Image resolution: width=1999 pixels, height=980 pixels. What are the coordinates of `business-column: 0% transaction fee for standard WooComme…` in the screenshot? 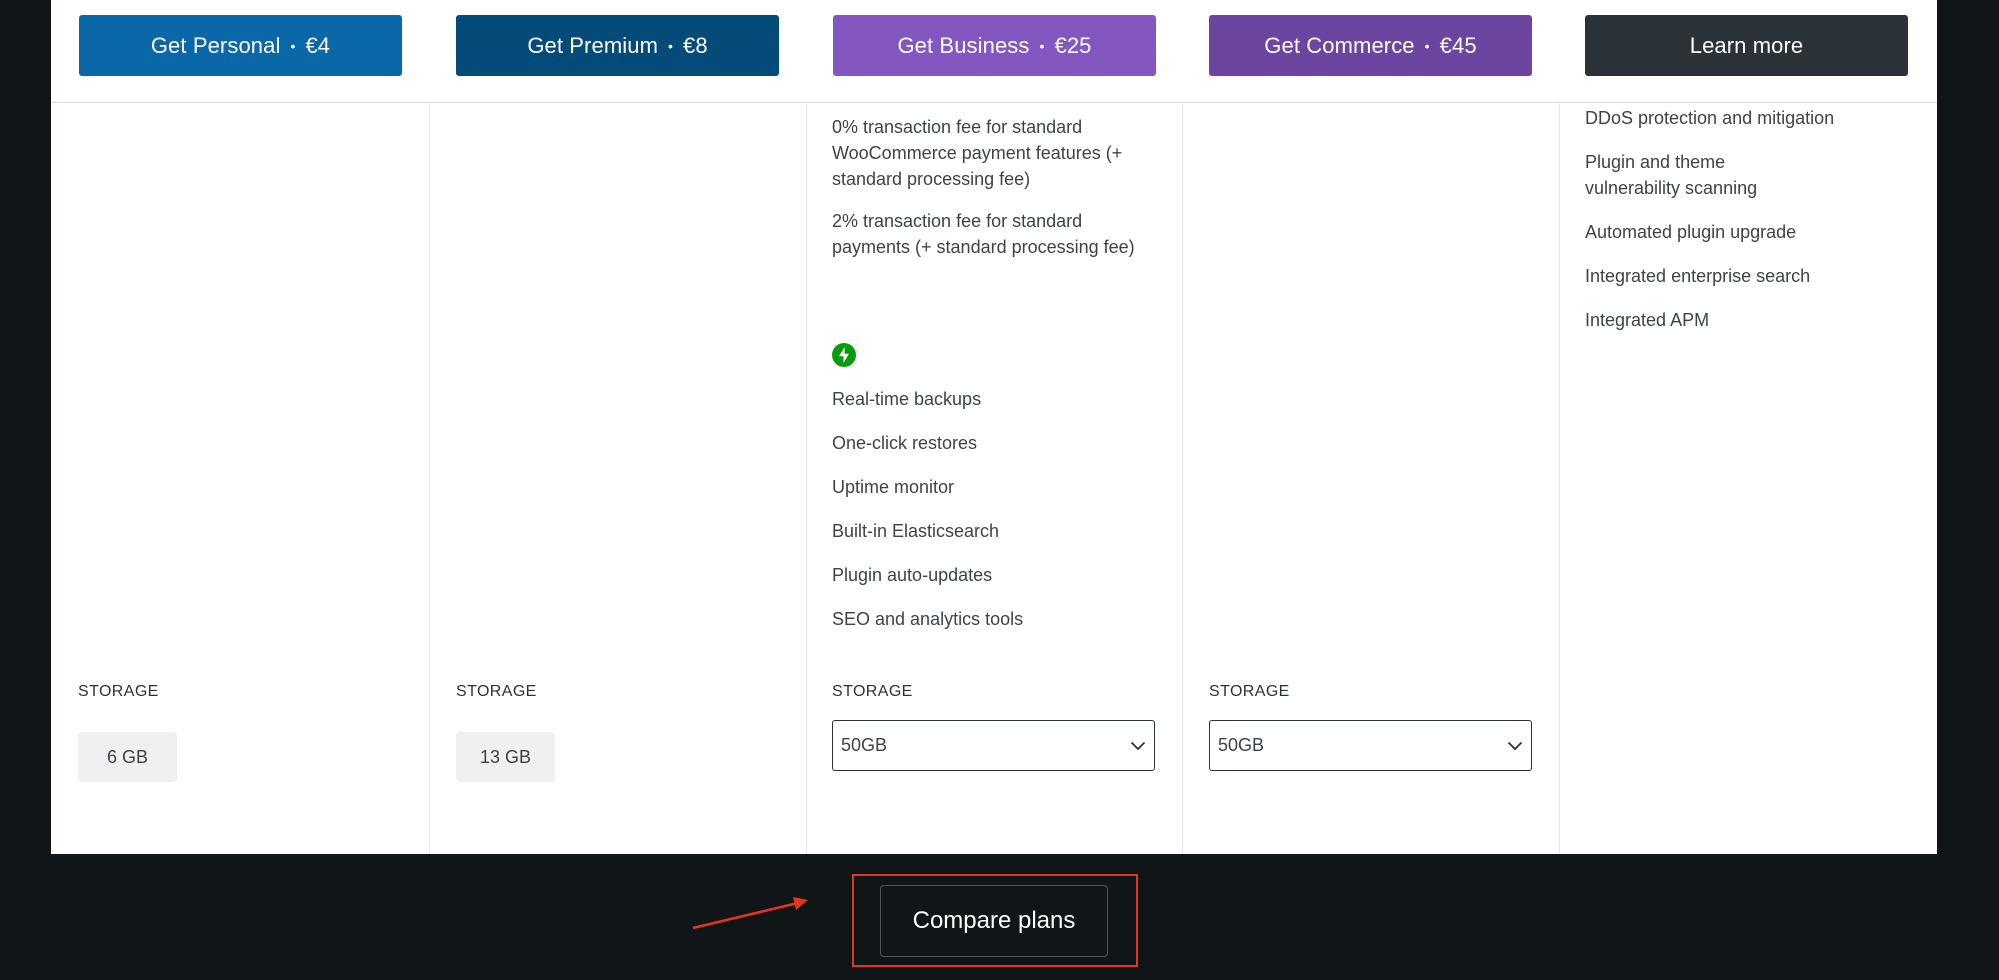 It's located at (1002, 478).